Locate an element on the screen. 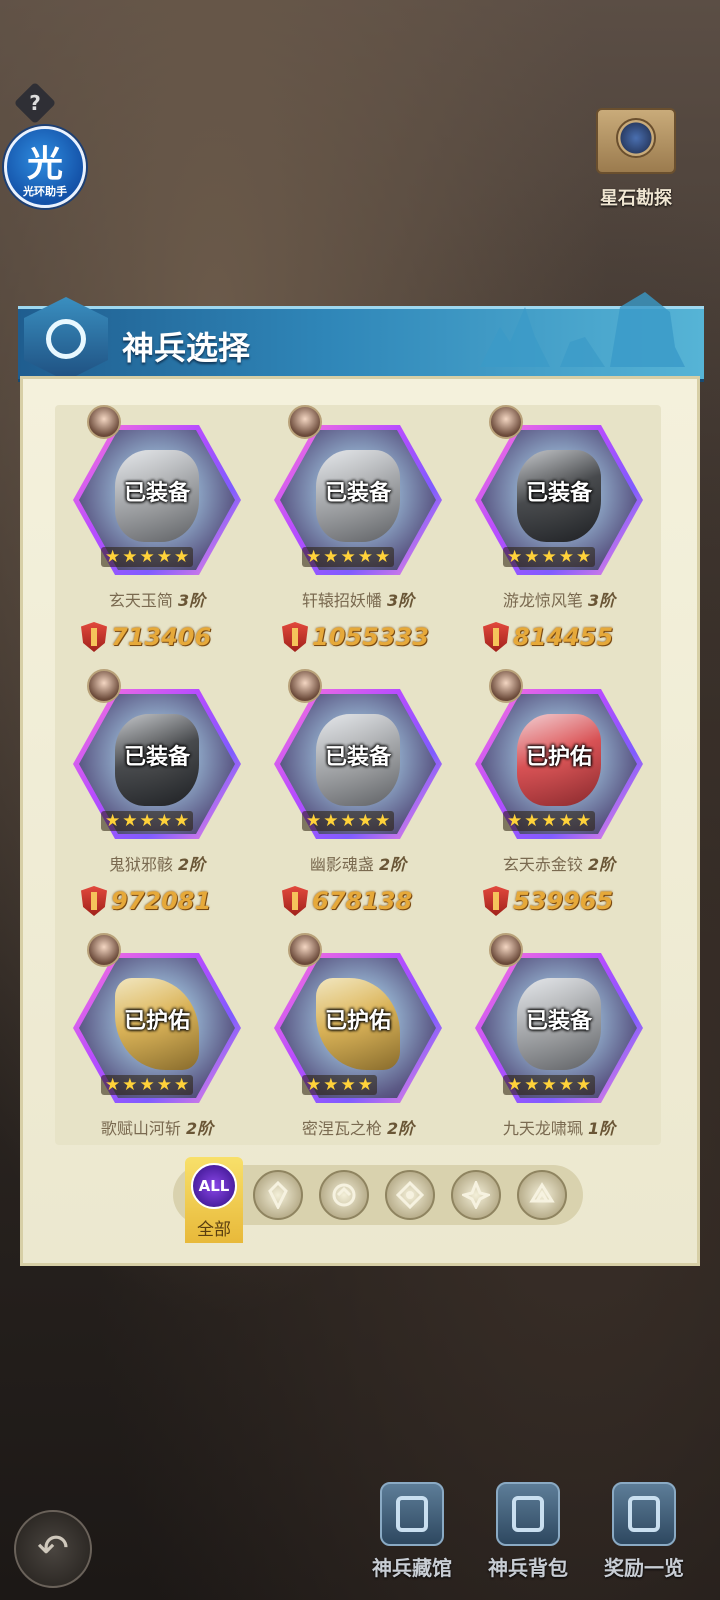  filter-all-label: 全部 is located at coordinates (214, 1230).